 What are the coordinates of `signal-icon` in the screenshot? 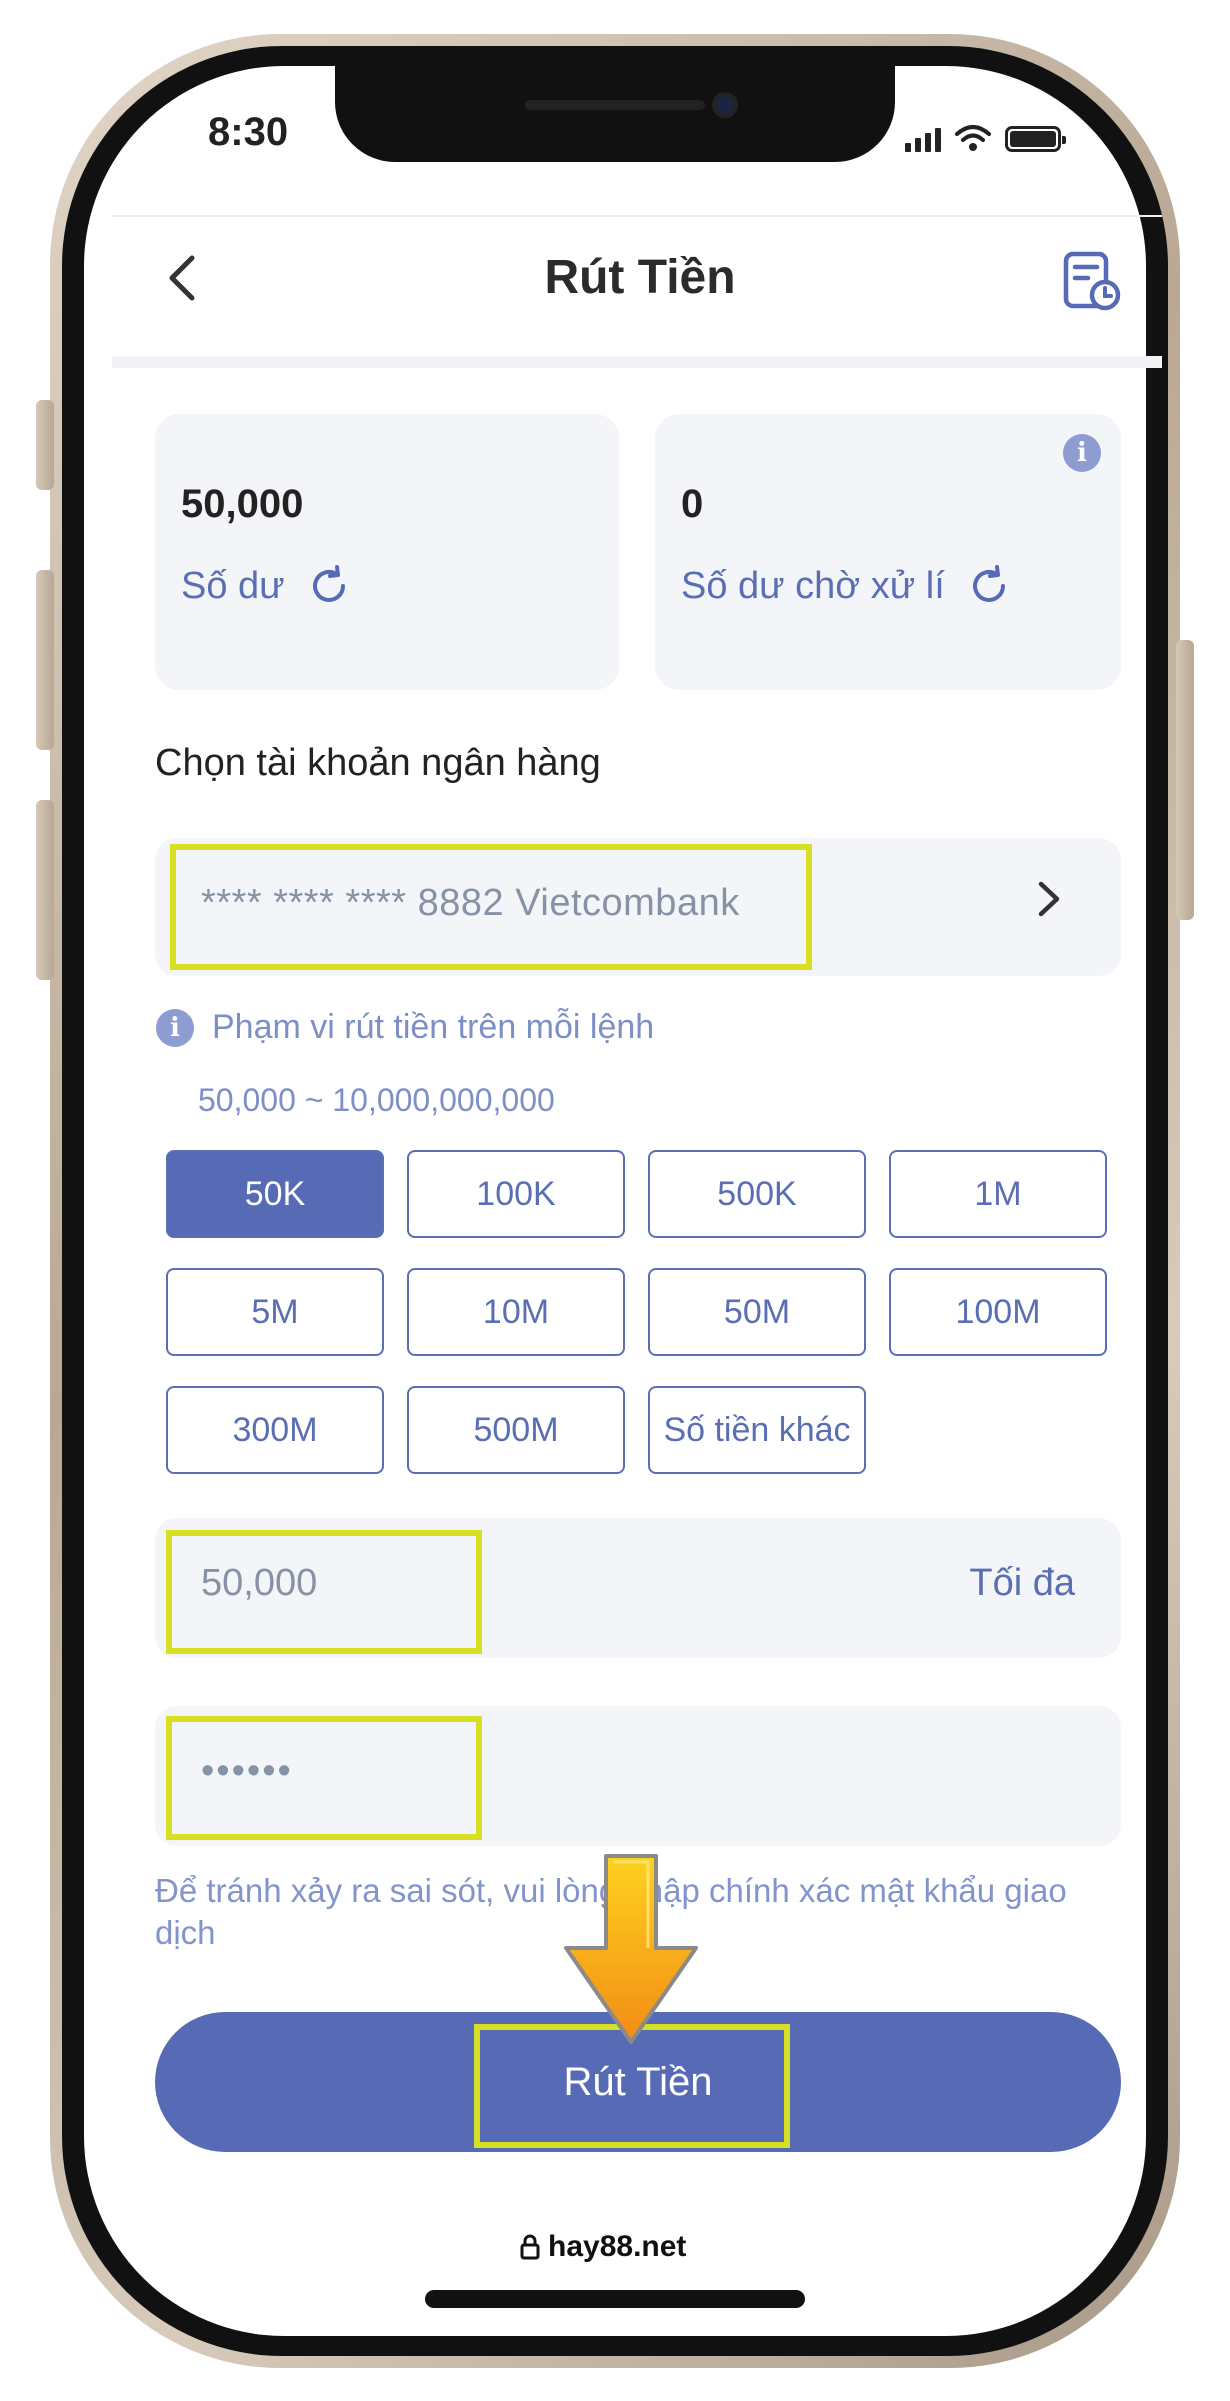 It's located at (923, 139).